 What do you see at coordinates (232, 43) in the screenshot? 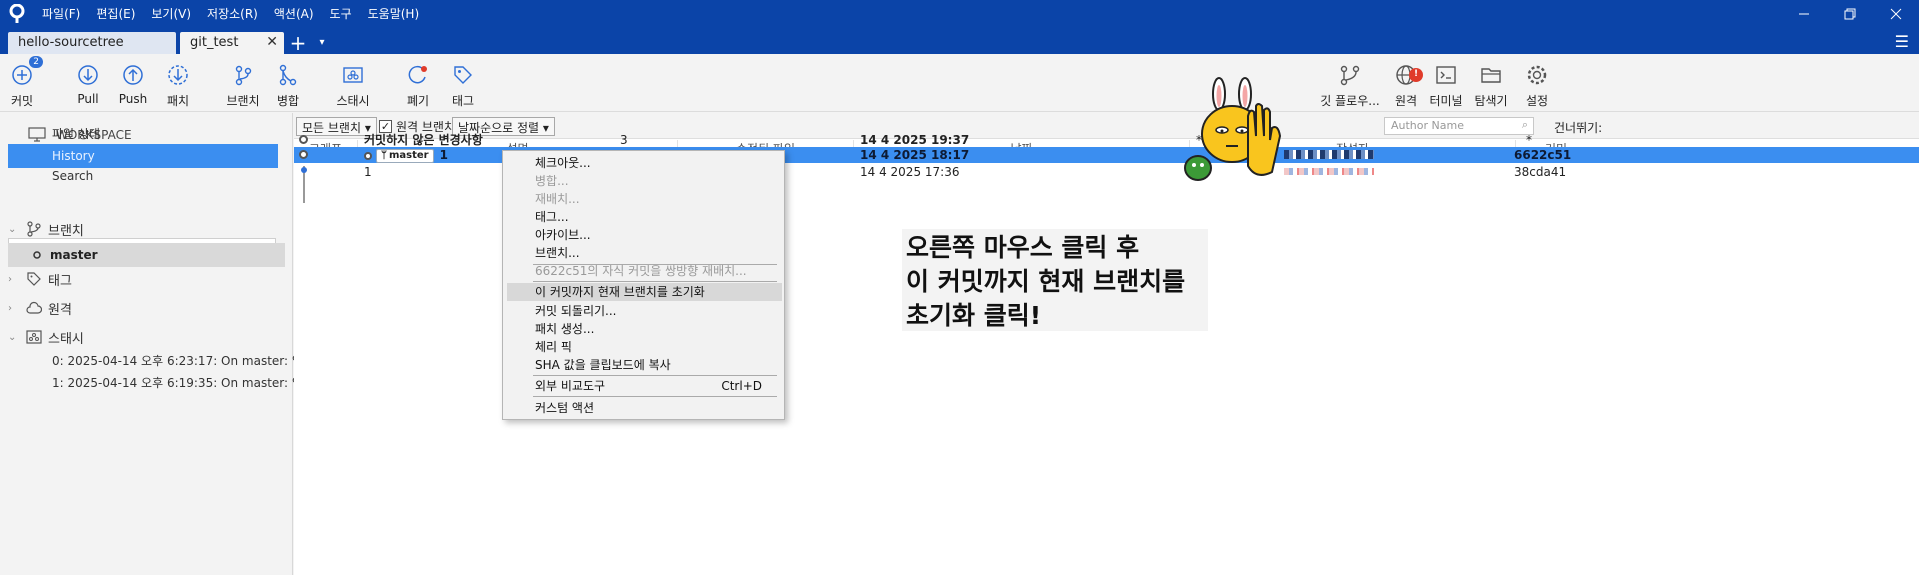
I see `tab-git-test: git_test ✕` at bounding box center [232, 43].